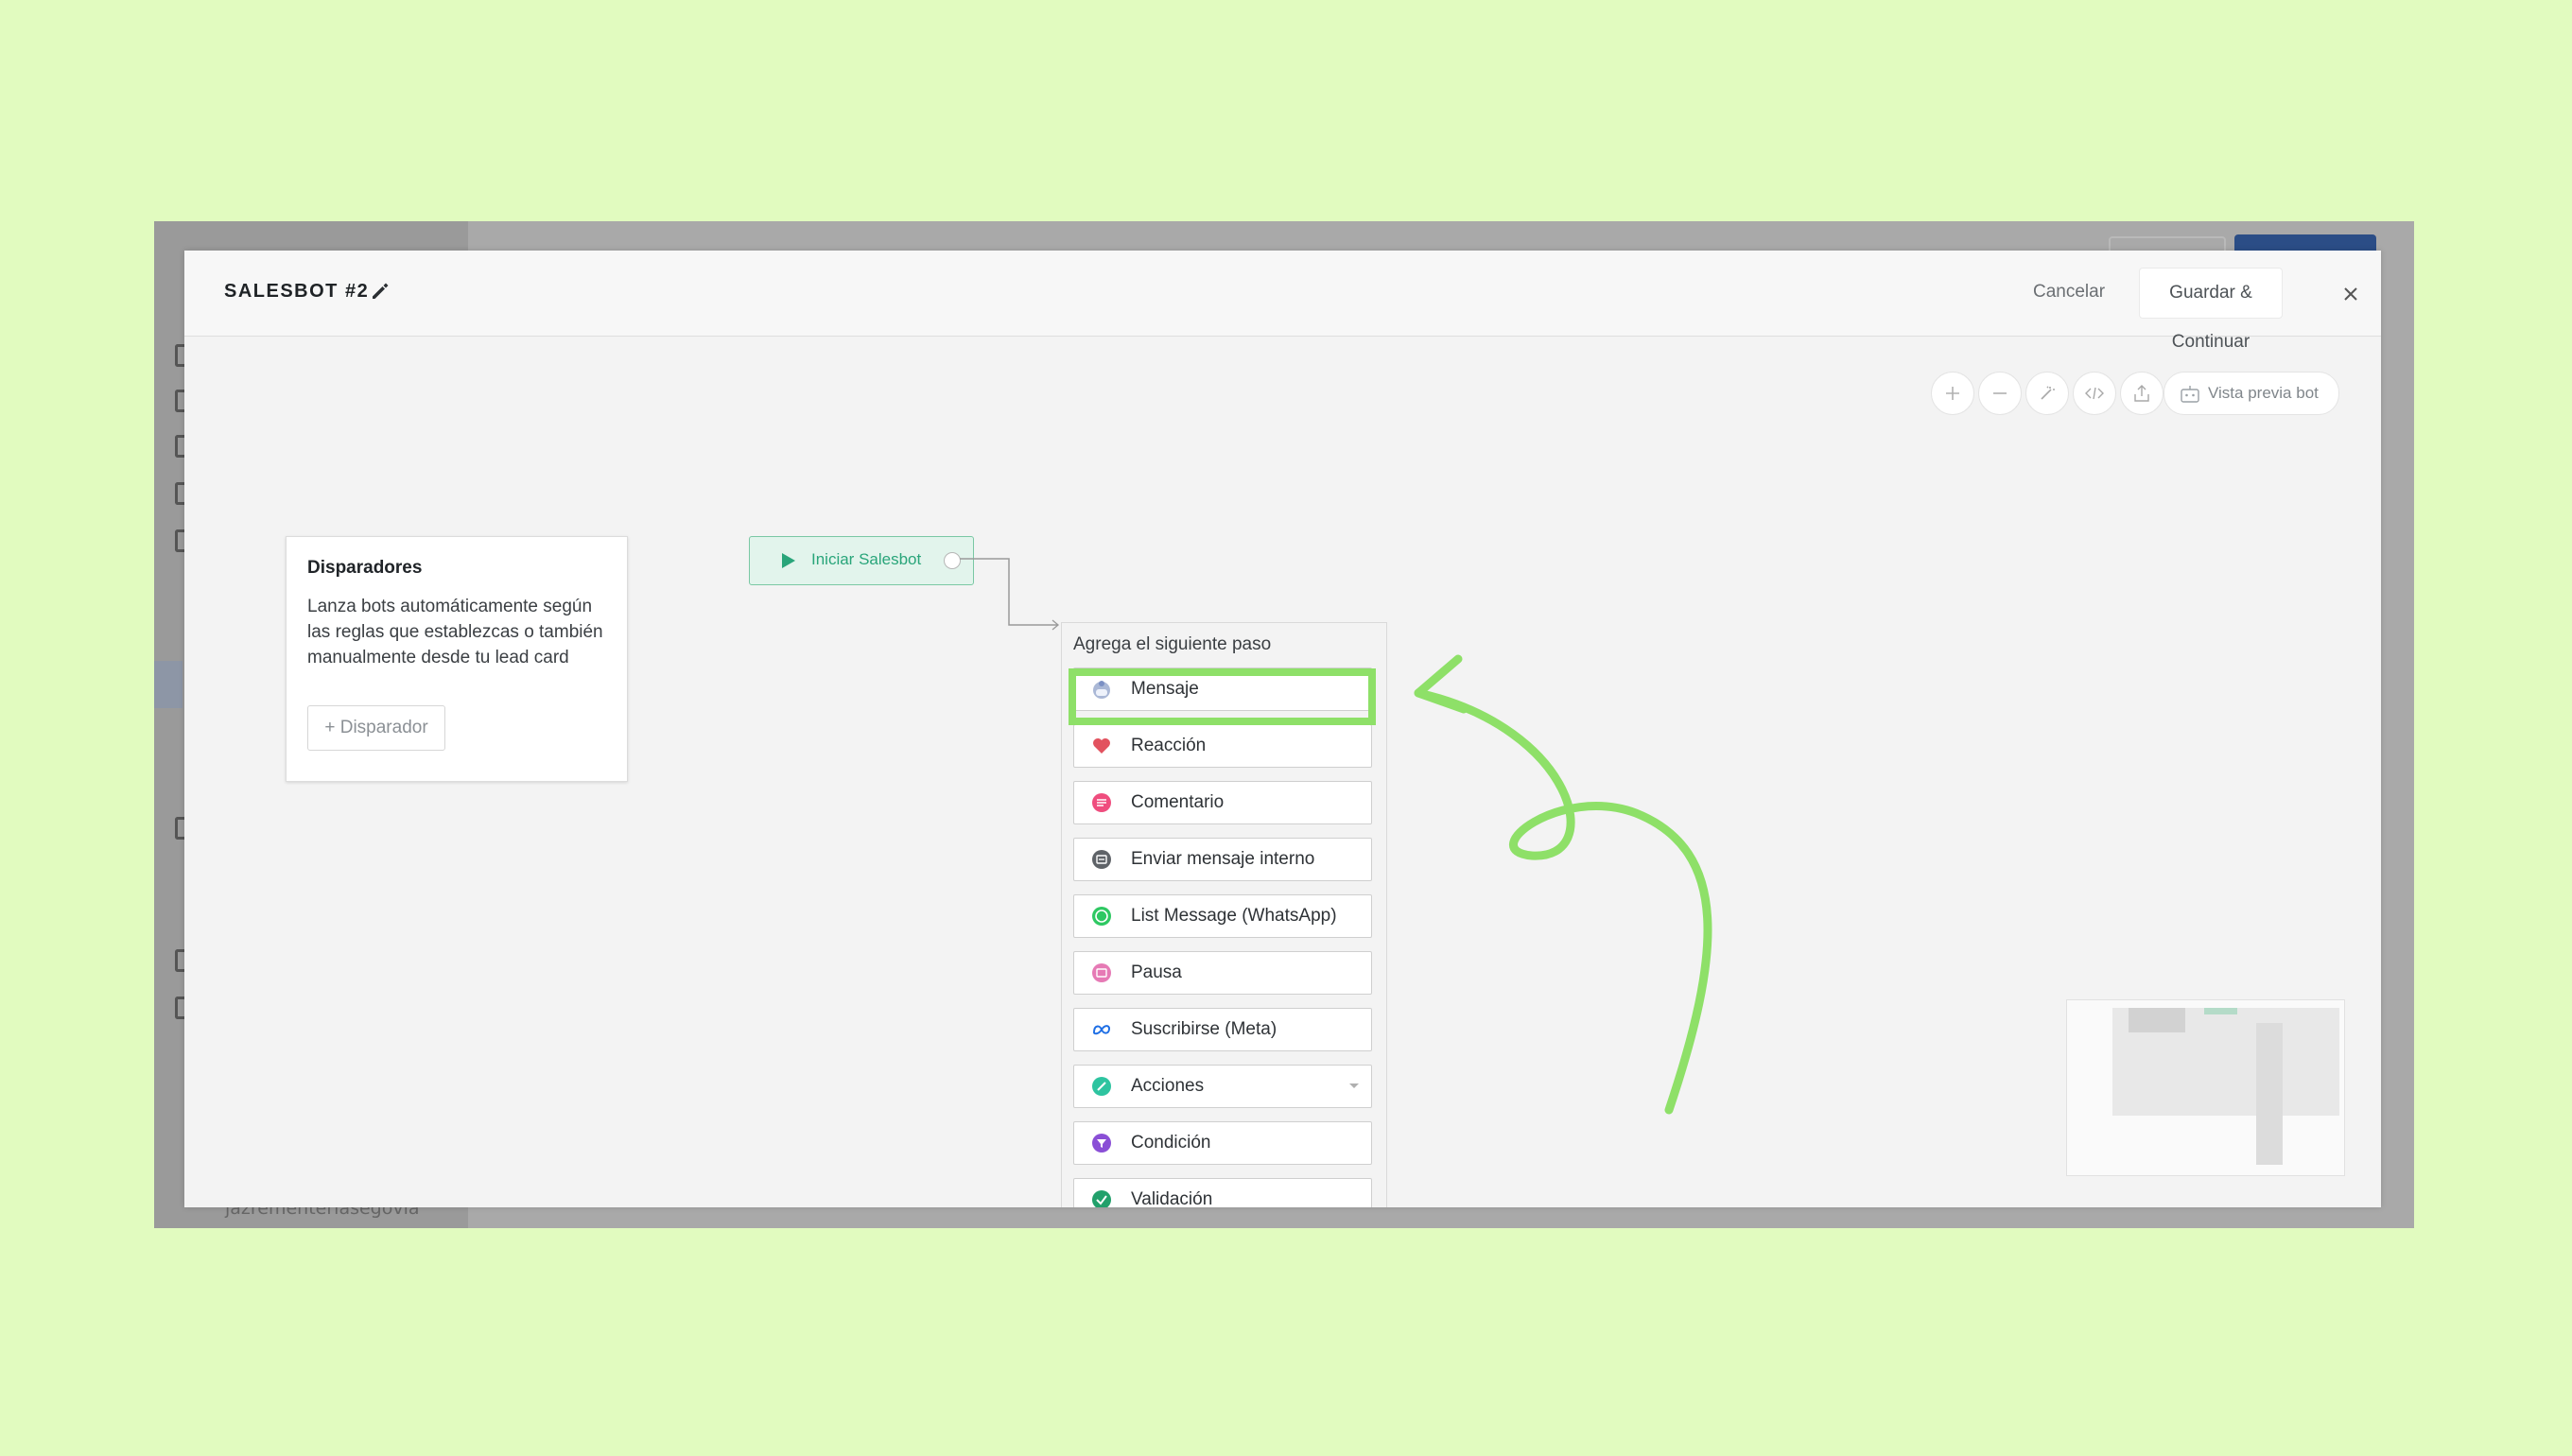  What do you see at coordinates (1563, 884) in the screenshot?
I see `tutorial-arrow` at bounding box center [1563, 884].